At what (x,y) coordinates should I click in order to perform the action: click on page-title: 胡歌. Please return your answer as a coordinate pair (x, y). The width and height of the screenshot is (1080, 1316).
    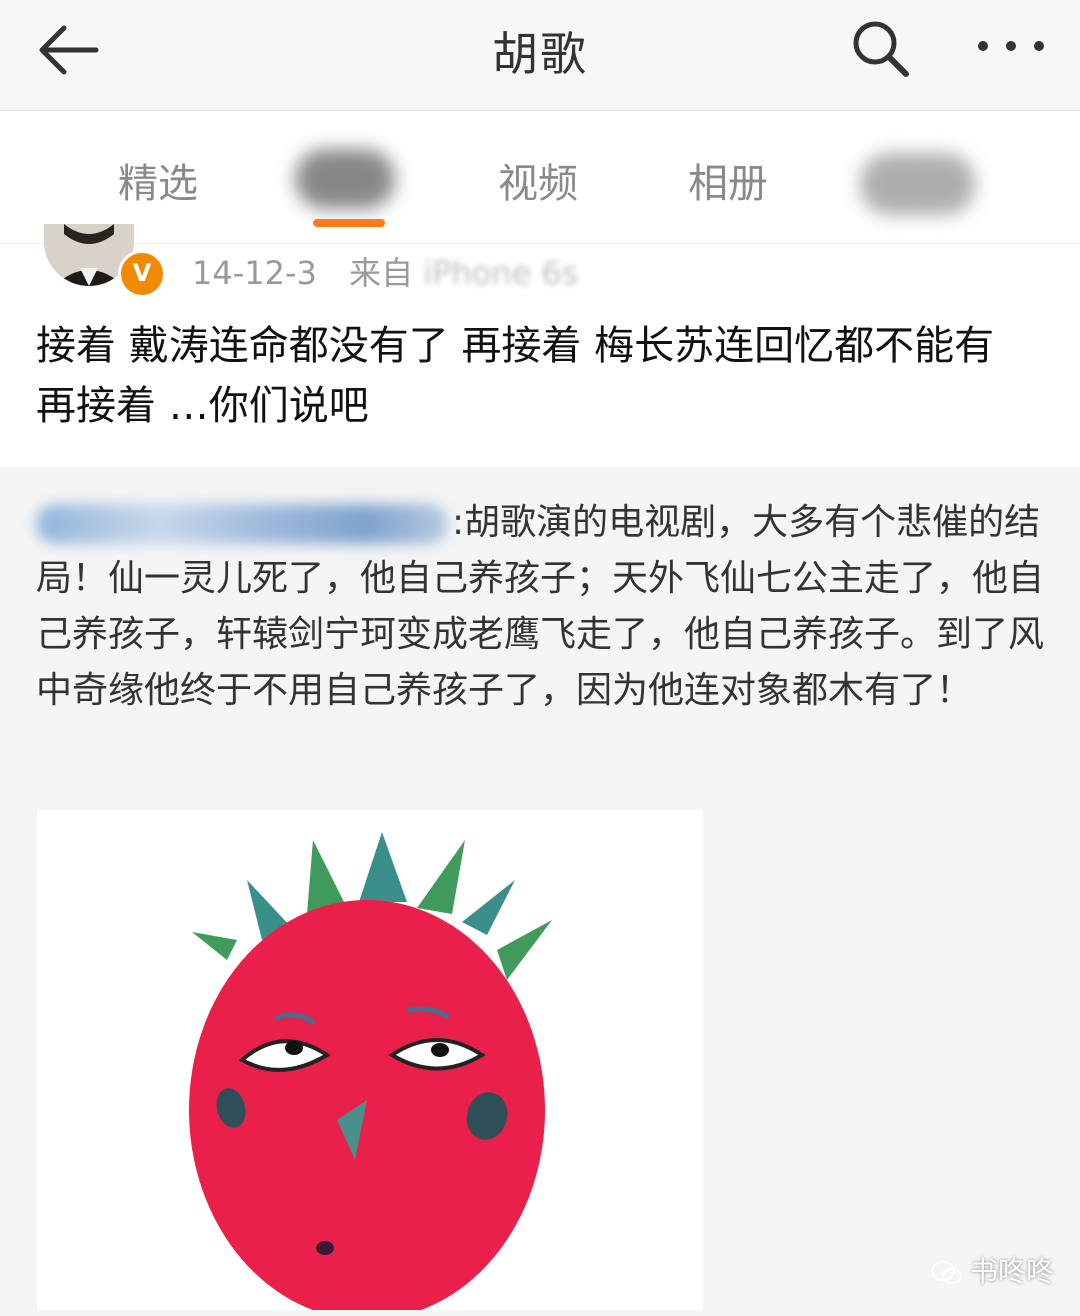
    Looking at the image, I should click on (540, 54).